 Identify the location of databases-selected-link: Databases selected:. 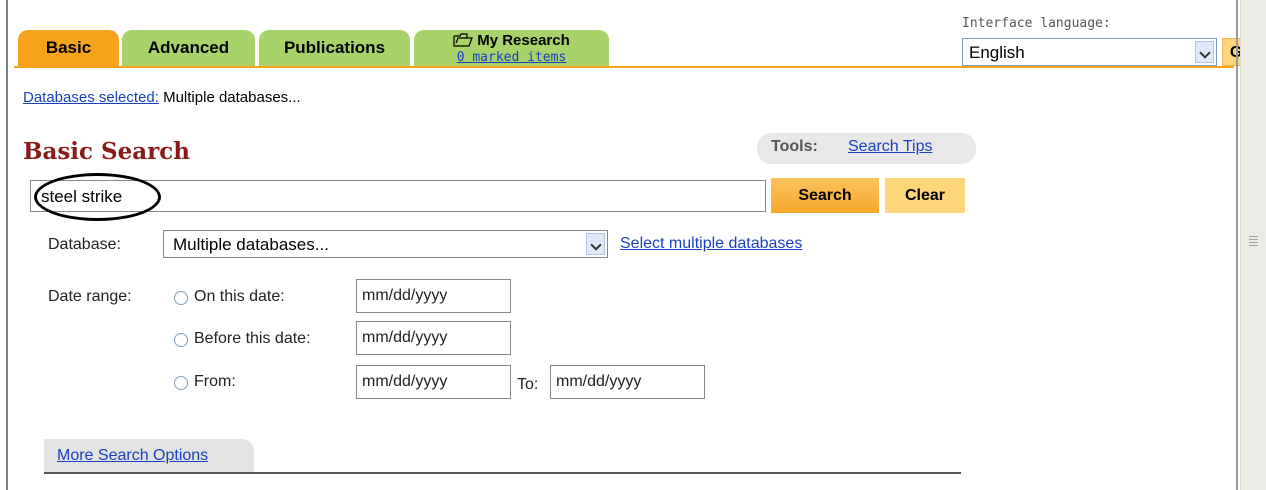
(91, 97).